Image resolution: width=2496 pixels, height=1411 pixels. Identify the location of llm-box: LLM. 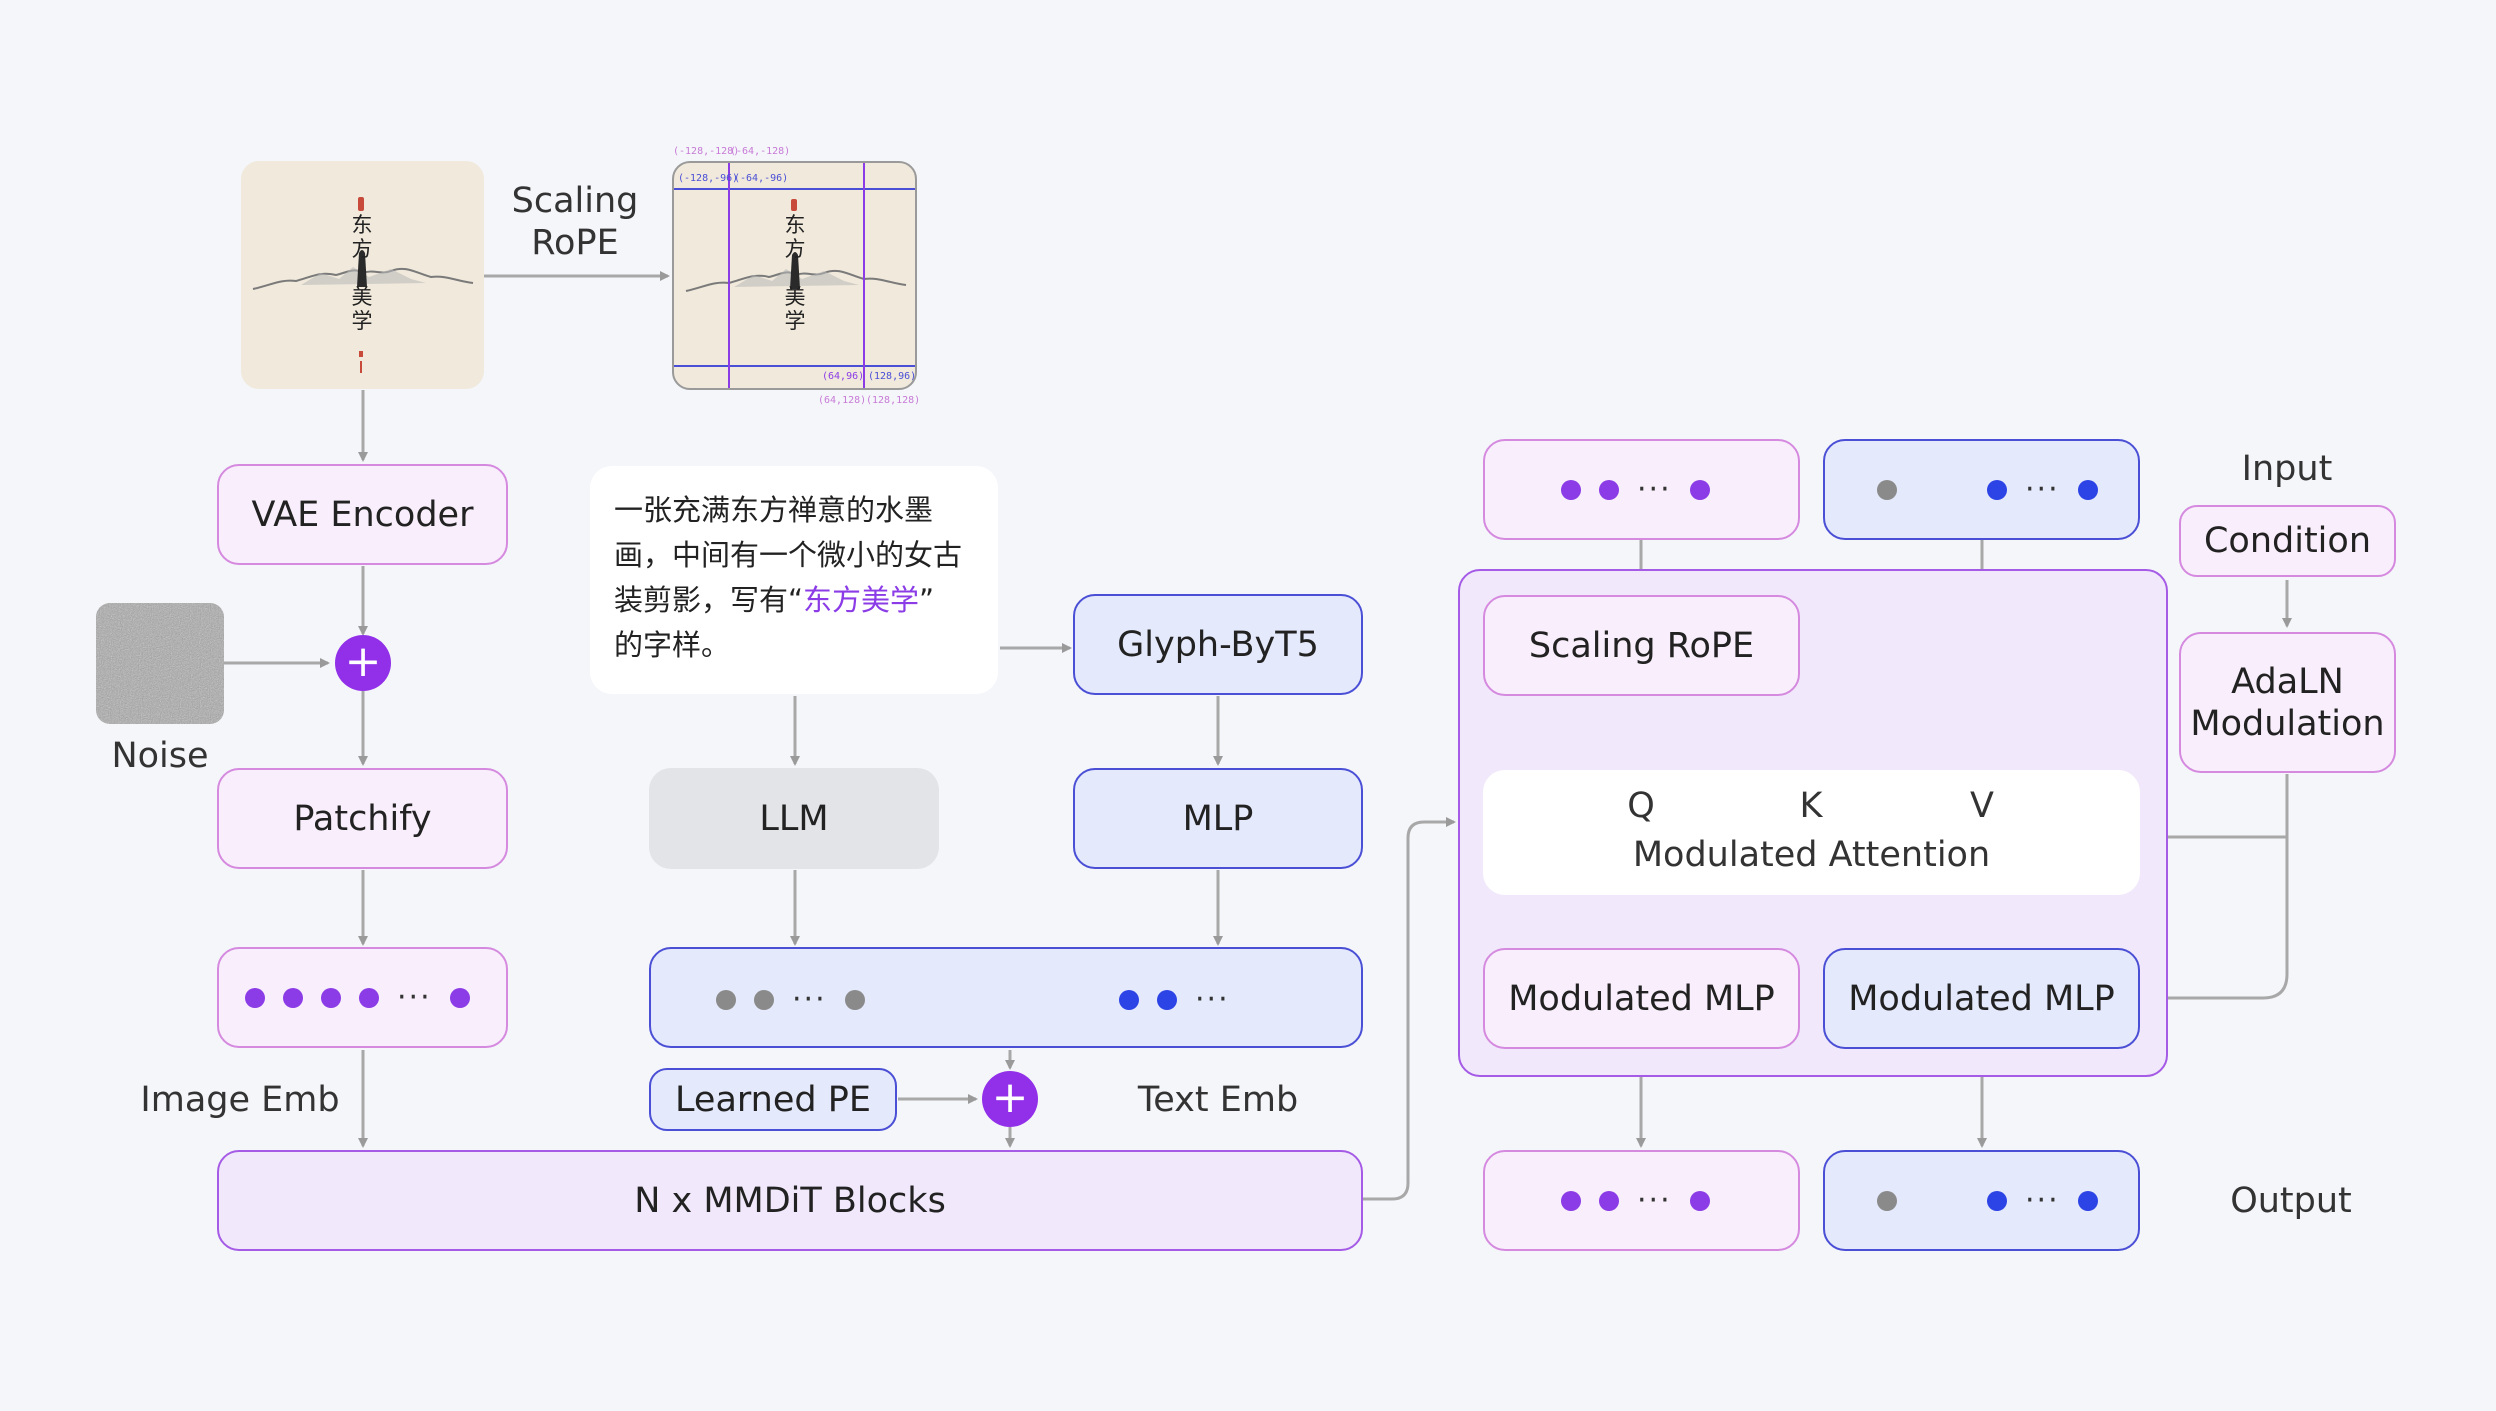
(794, 818).